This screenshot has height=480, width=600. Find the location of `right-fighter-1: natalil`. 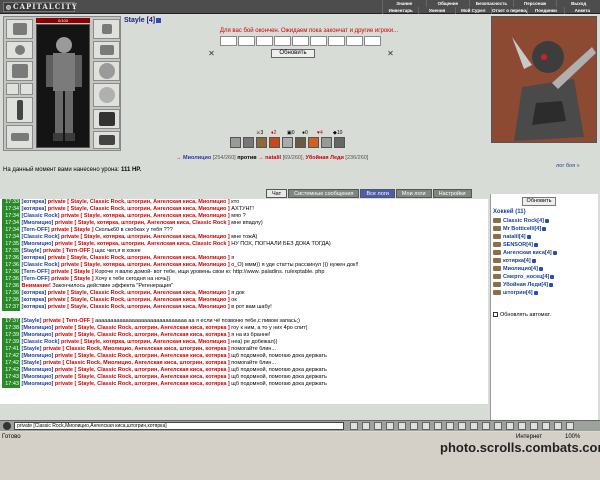

right-fighter-1: natalil is located at coordinates (273, 158).